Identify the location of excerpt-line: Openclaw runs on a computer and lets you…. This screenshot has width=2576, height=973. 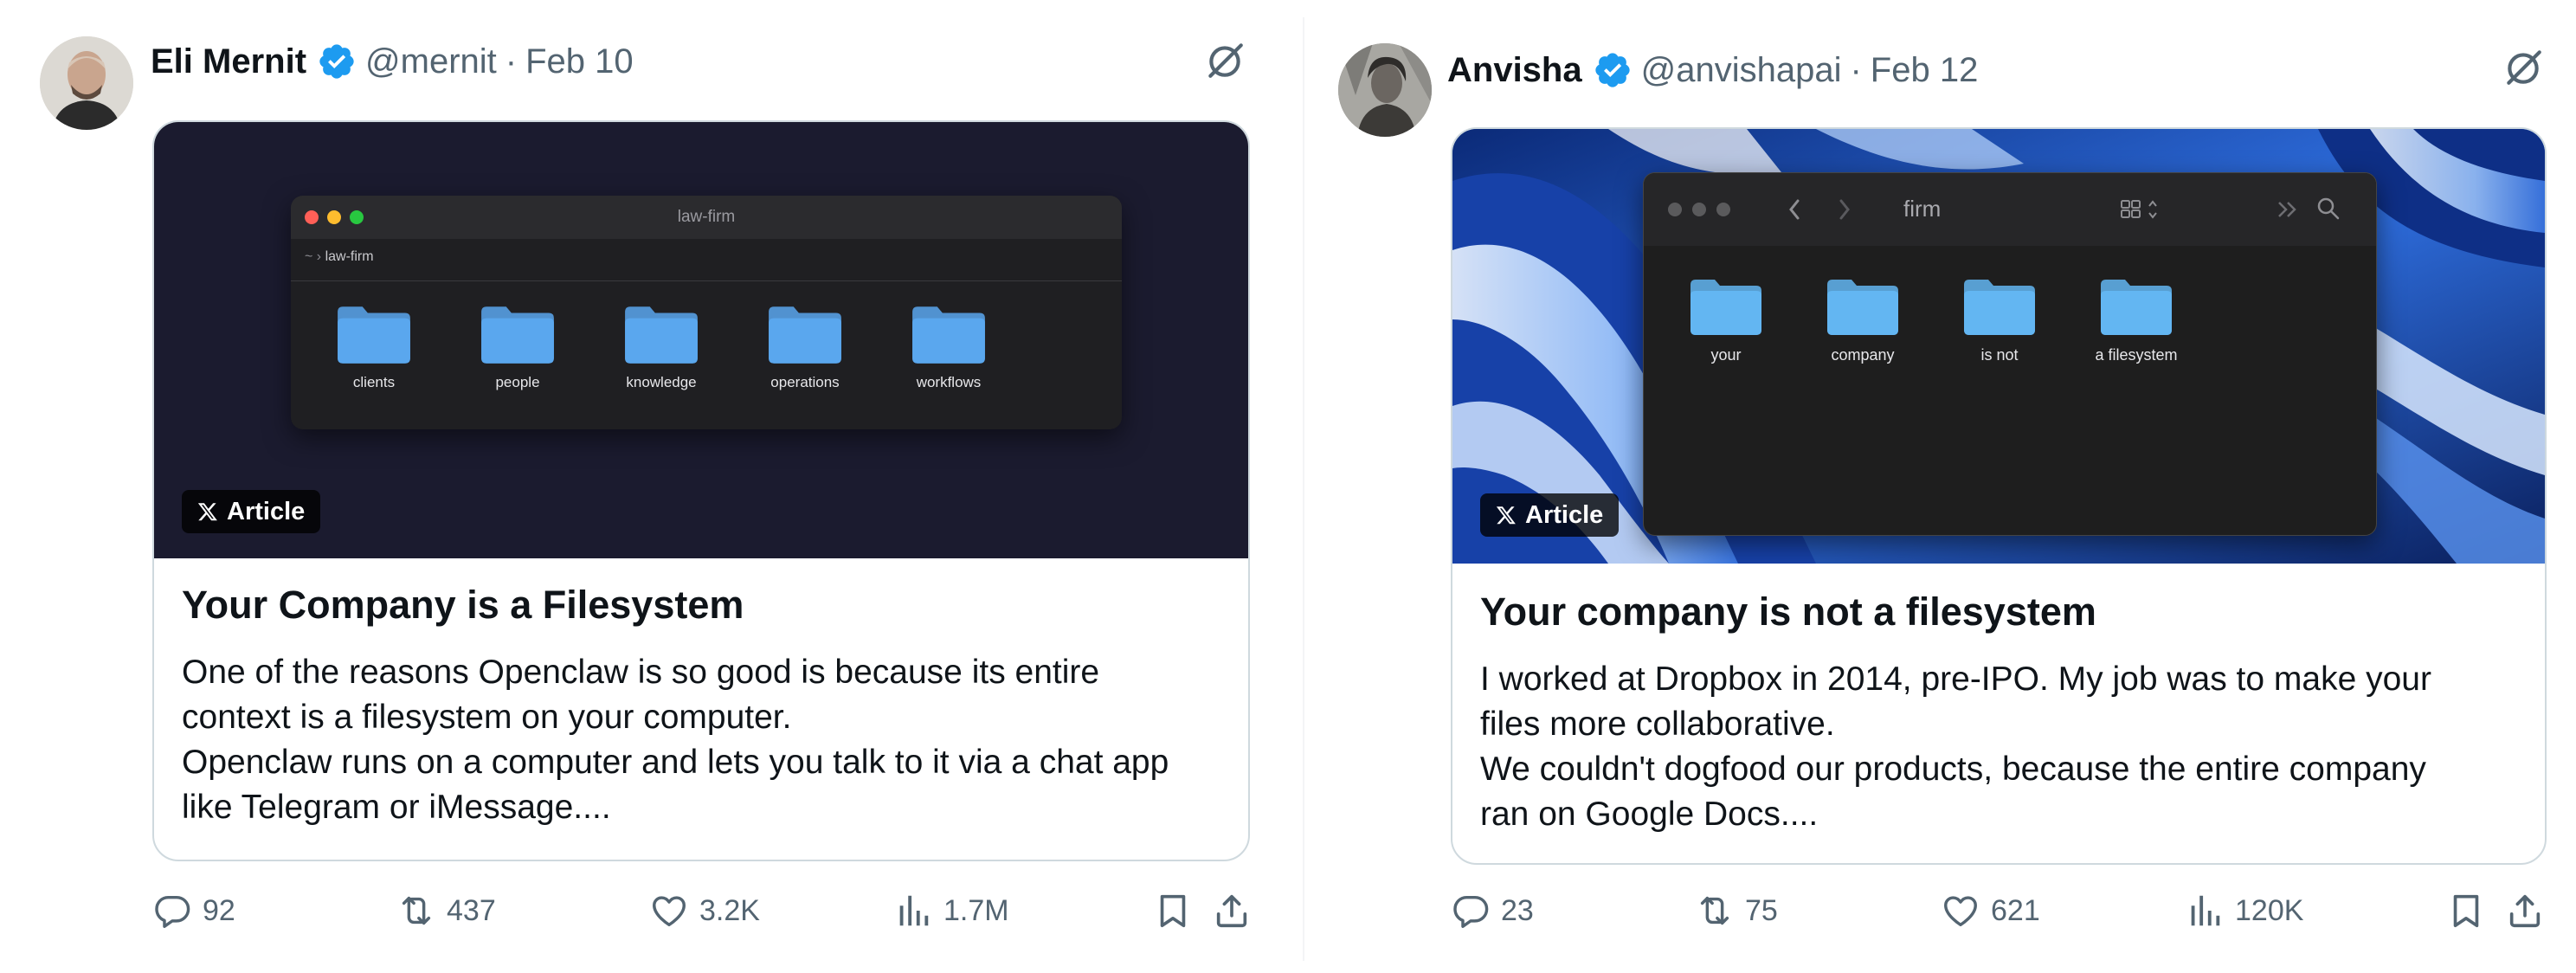
(675, 762).